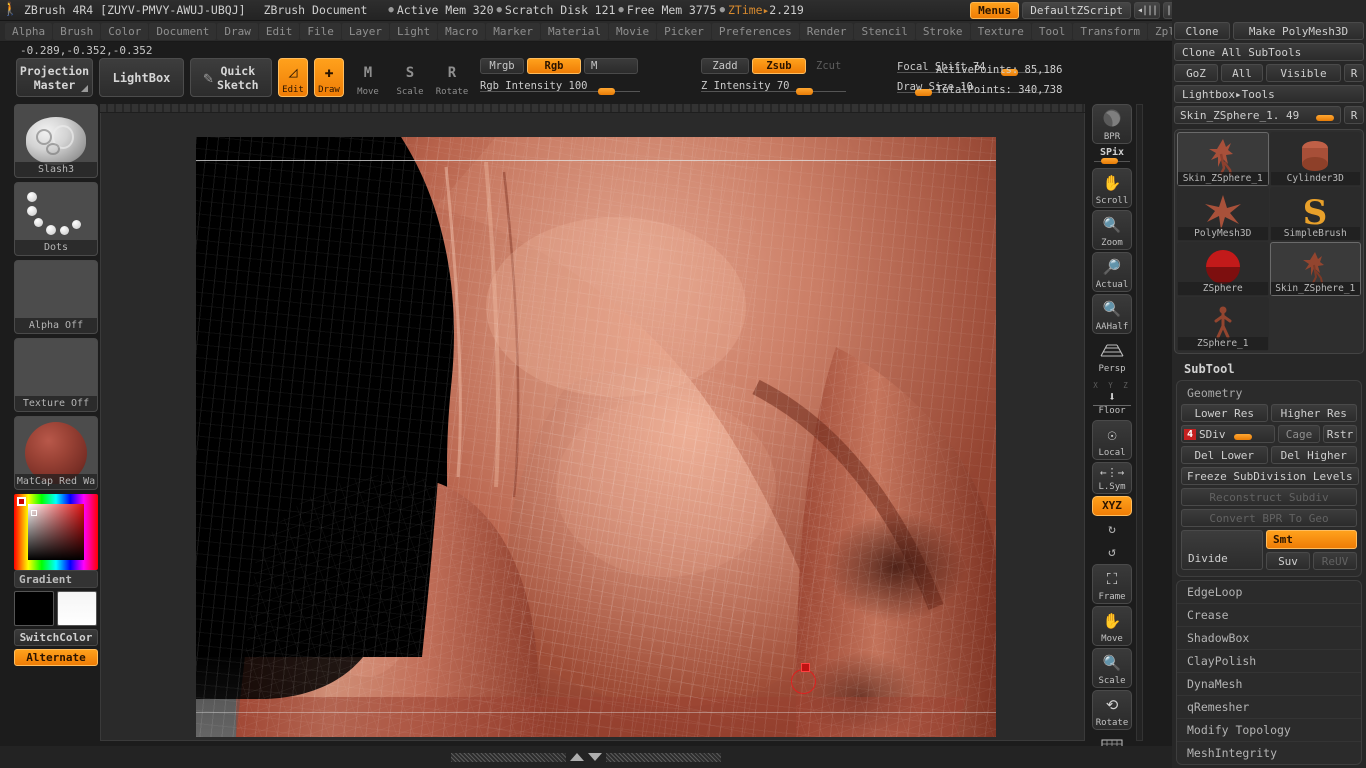  What do you see at coordinates (1269, 660) in the screenshot?
I see `geometry-item-claypolish: ClayPolish` at bounding box center [1269, 660].